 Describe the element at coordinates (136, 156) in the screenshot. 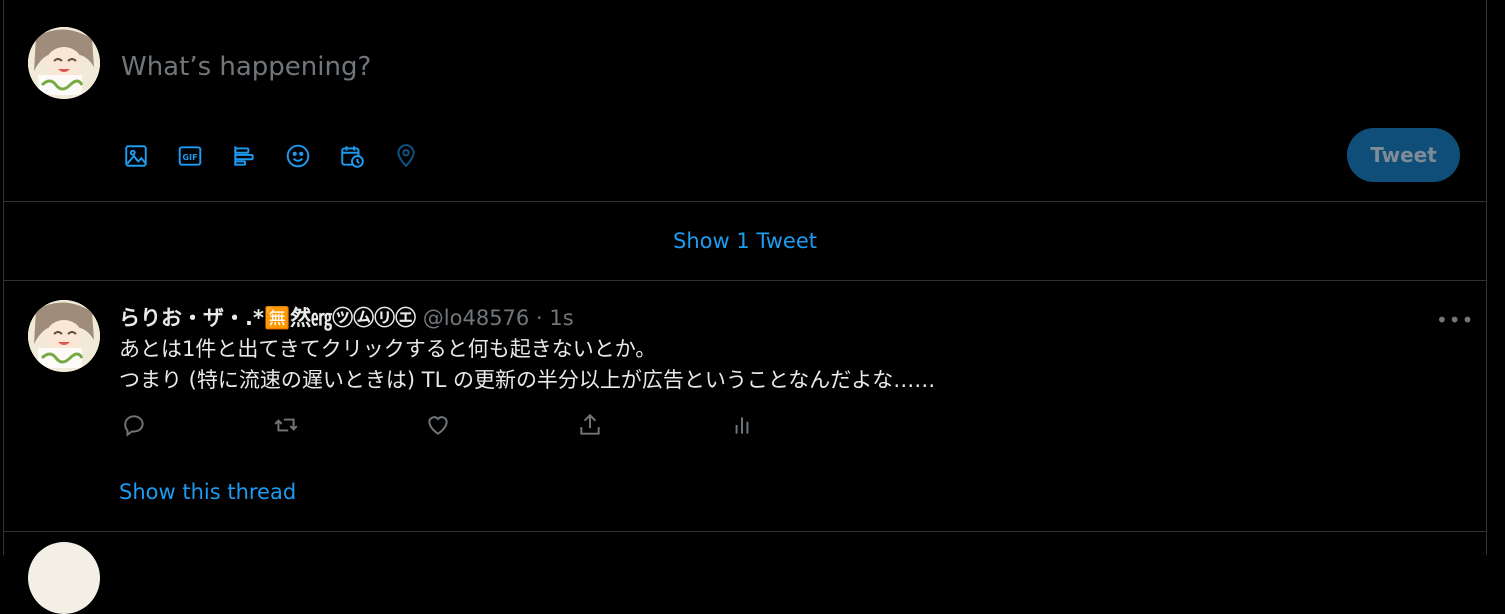

I see `image-icon` at that location.